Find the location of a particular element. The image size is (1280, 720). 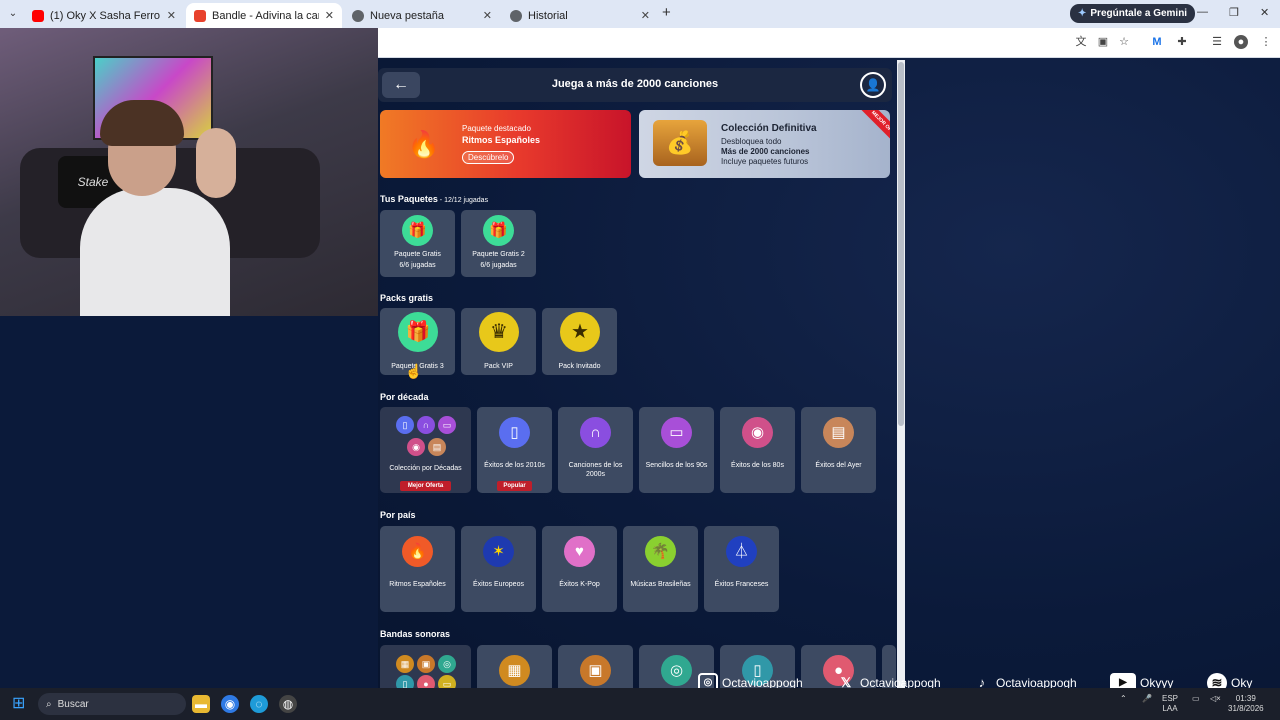

pack-name: Éxitos K-Pop is located at coordinates (579, 584).